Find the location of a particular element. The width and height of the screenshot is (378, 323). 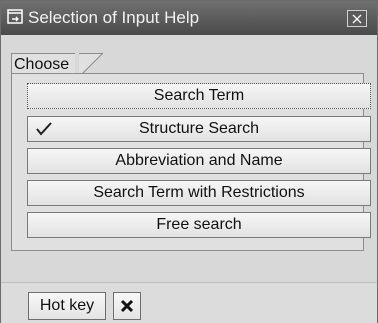

option-label: Free search is located at coordinates (199, 224).